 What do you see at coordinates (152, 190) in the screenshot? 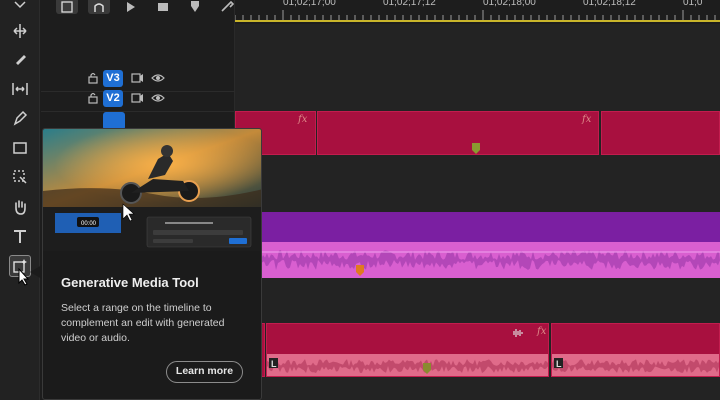
I see `tooltip-preview-image: 00:00` at bounding box center [152, 190].